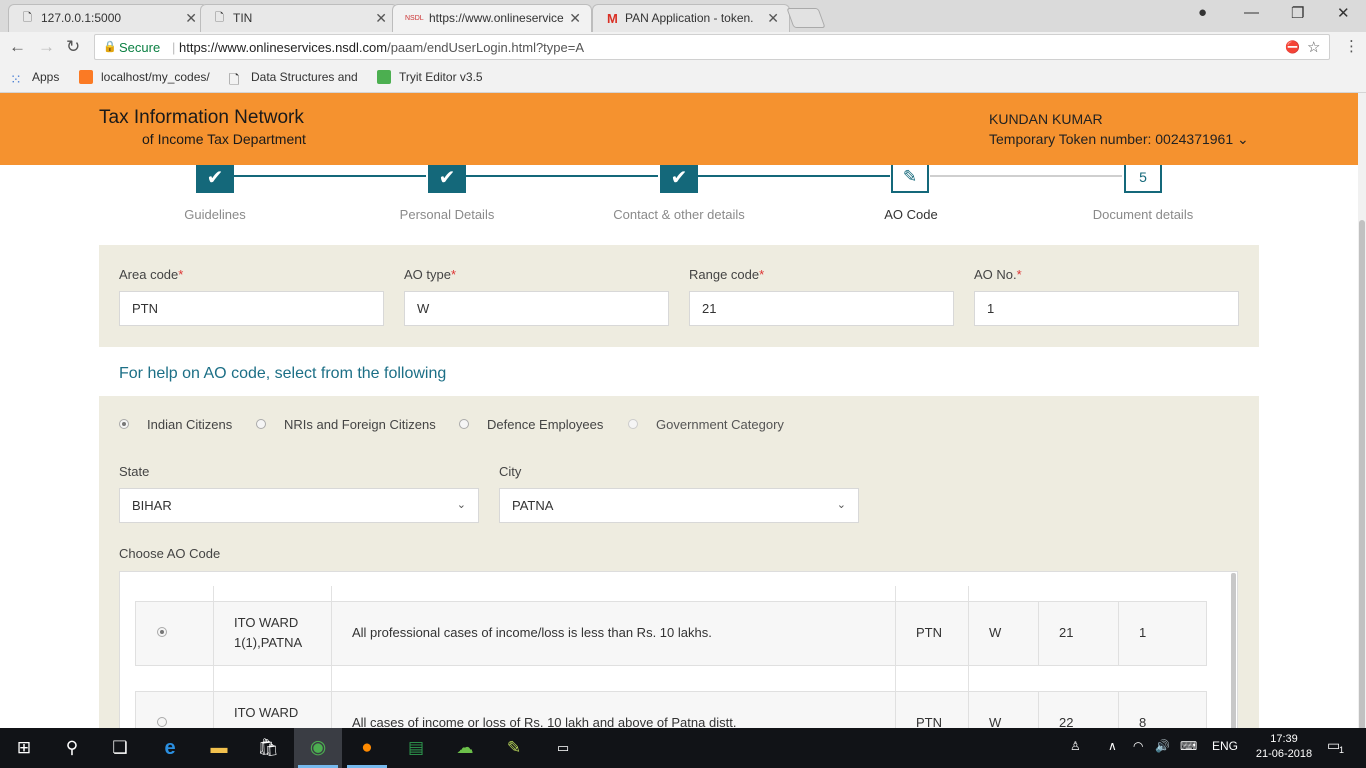 This screenshot has width=1366, height=768. I want to click on keyboard-icon: ⌨, so click(1188, 746).